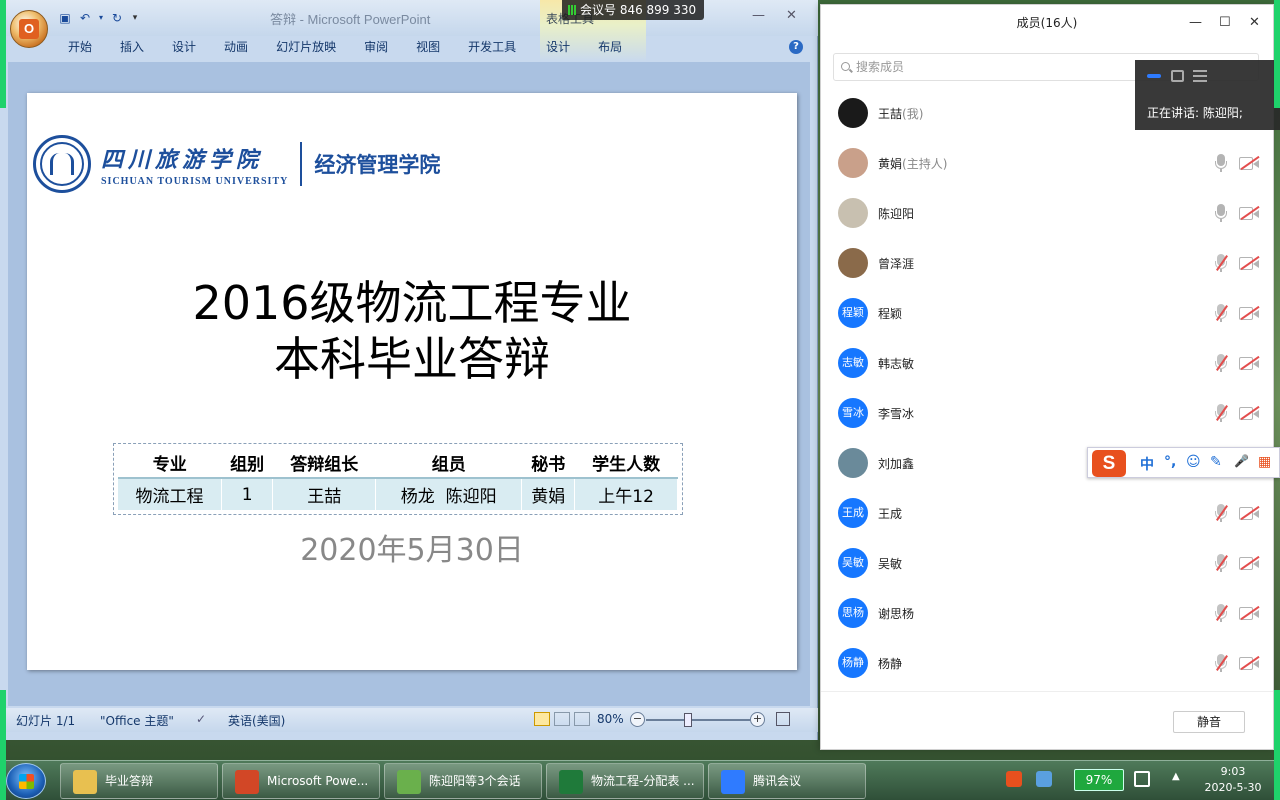  What do you see at coordinates (132, 48) in the screenshot?
I see `tab-insert: 插入` at bounding box center [132, 48].